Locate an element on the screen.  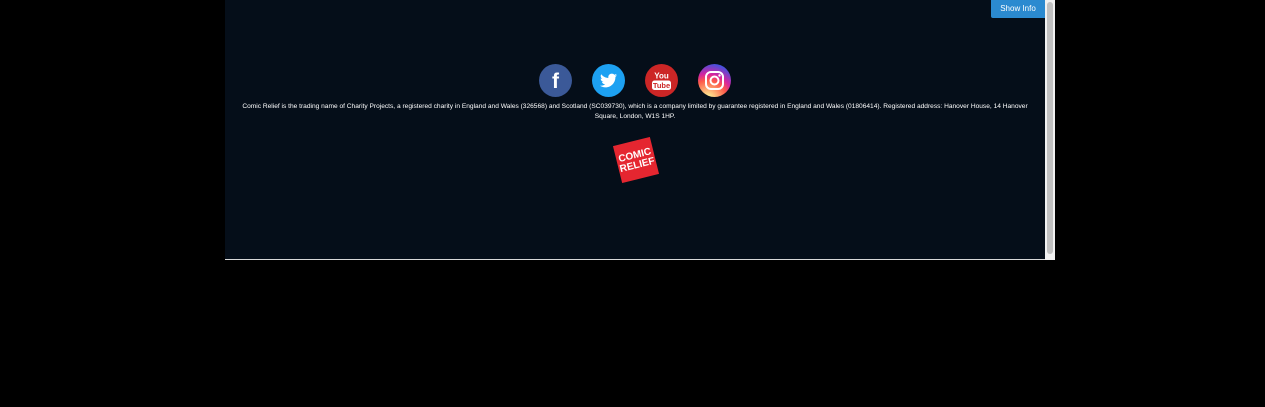
youtube-icon: You Tube is located at coordinates (661, 81).